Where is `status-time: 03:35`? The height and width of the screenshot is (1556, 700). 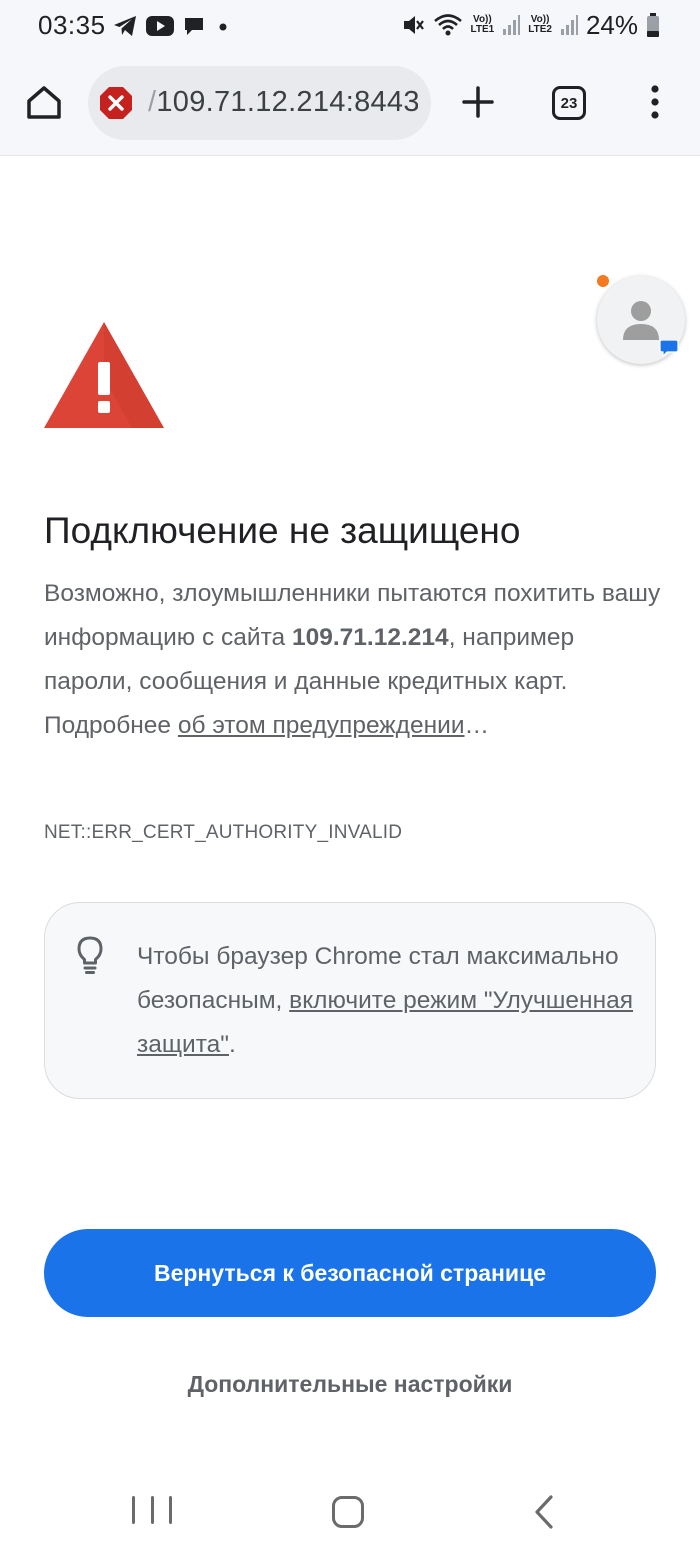
status-time: 03:35 is located at coordinates (72, 25).